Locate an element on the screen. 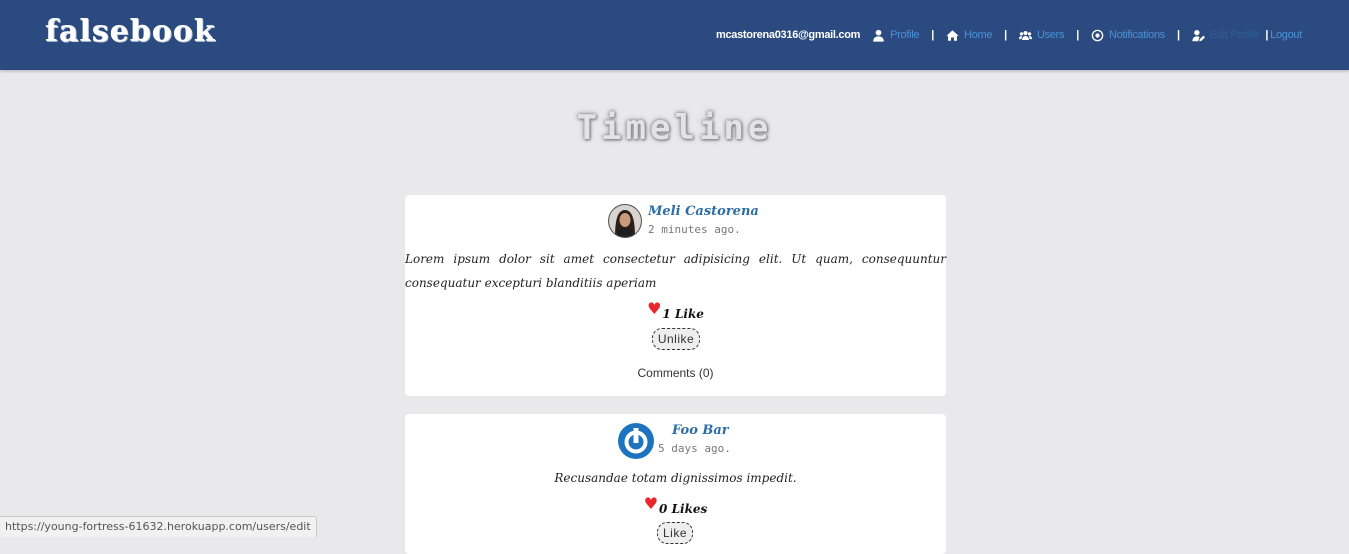 Image resolution: width=1349 pixels, height=554 pixels. post-likes: ♥1 Like is located at coordinates (675, 310).